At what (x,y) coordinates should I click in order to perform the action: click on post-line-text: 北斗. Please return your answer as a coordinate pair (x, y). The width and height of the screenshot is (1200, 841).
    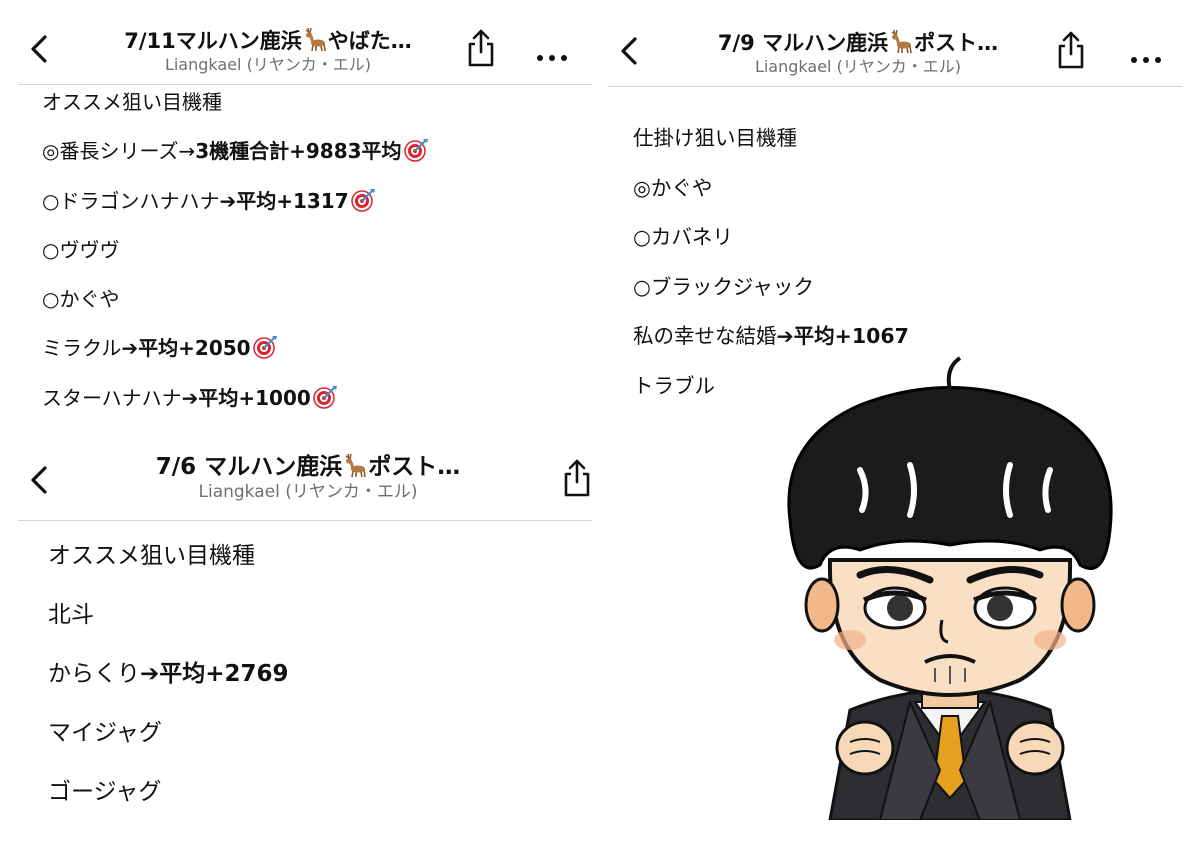
    Looking at the image, I should click on (71, 615).